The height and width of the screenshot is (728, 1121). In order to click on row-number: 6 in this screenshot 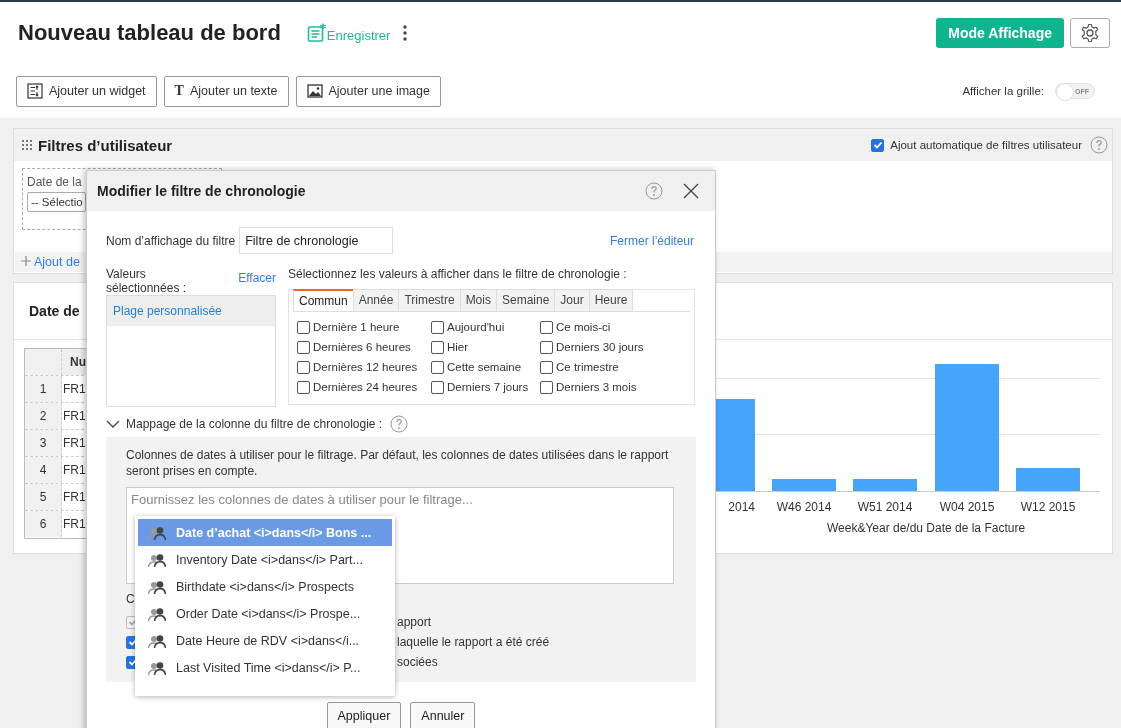, I will do `click(43, 524)`.